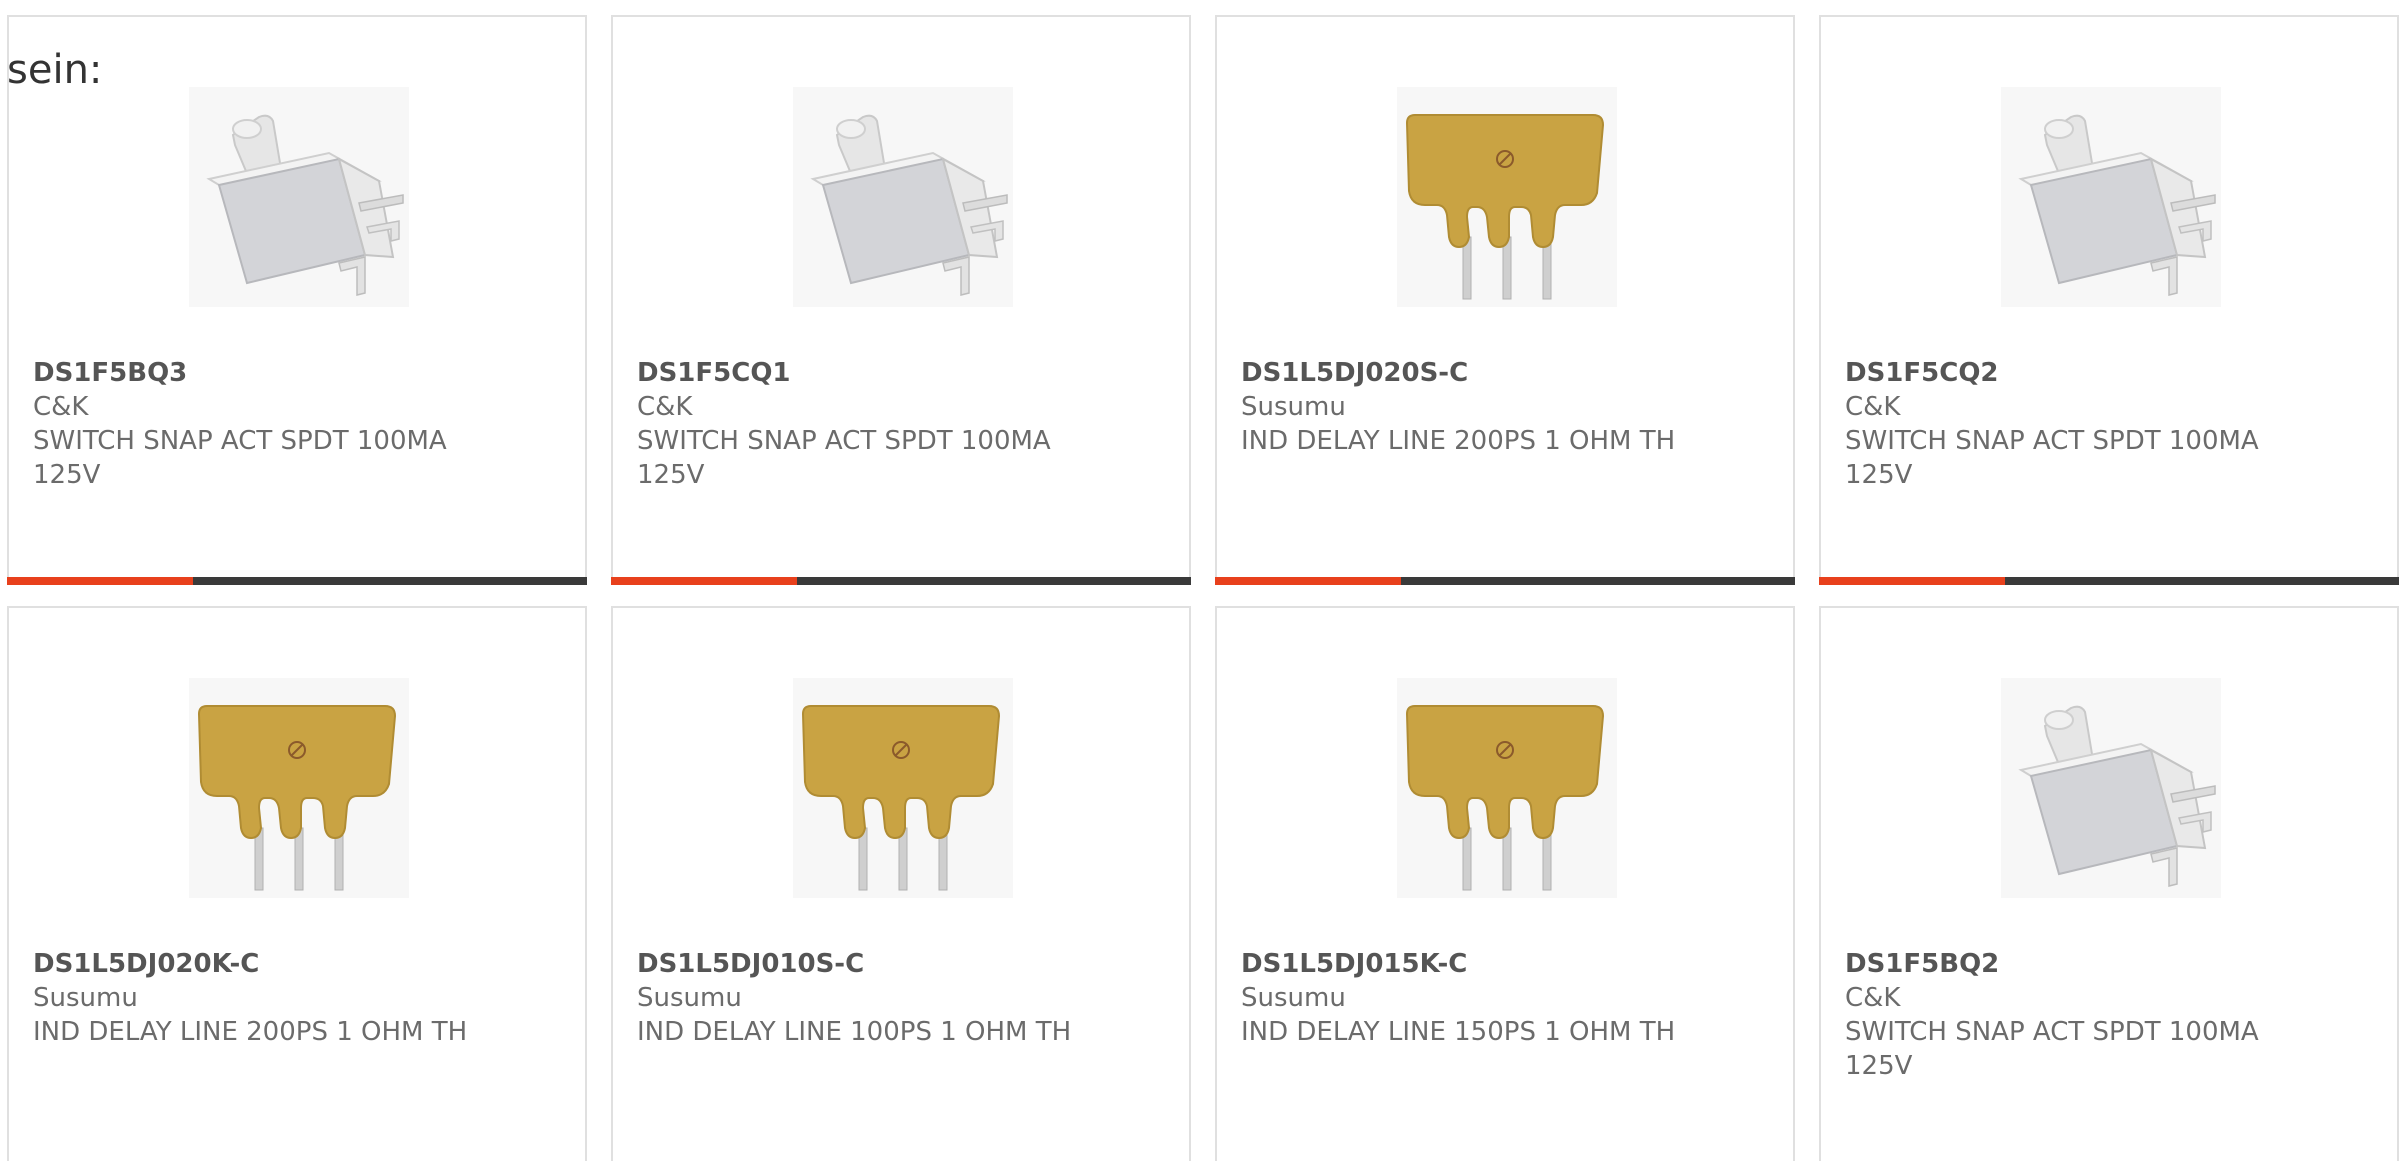 The width and height of the screenshot is (2400, 1161). Describe the element at coordinates (263, 964) in the screenshot. I see `part-number: DS1L5DJ020K-C` at that location.